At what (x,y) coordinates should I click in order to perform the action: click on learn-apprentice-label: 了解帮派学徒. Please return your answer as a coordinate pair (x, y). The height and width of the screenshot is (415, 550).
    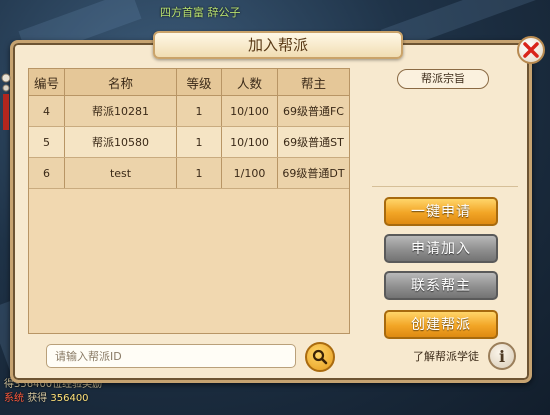
    Looking at the image, I should click on (446, 356).